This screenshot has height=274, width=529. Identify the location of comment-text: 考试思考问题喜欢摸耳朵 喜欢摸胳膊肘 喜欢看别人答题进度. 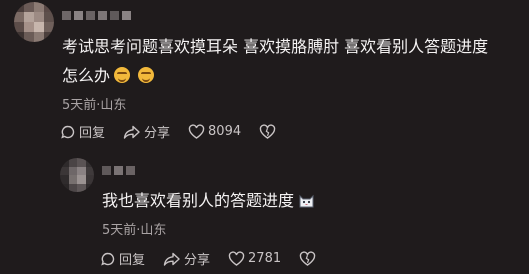
(275, 47).